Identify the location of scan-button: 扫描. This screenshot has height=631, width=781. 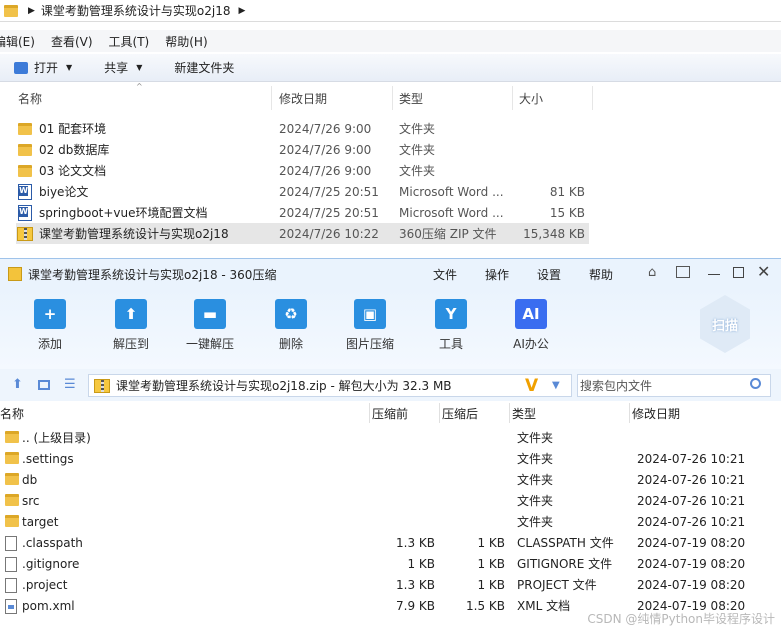
(725, 324).